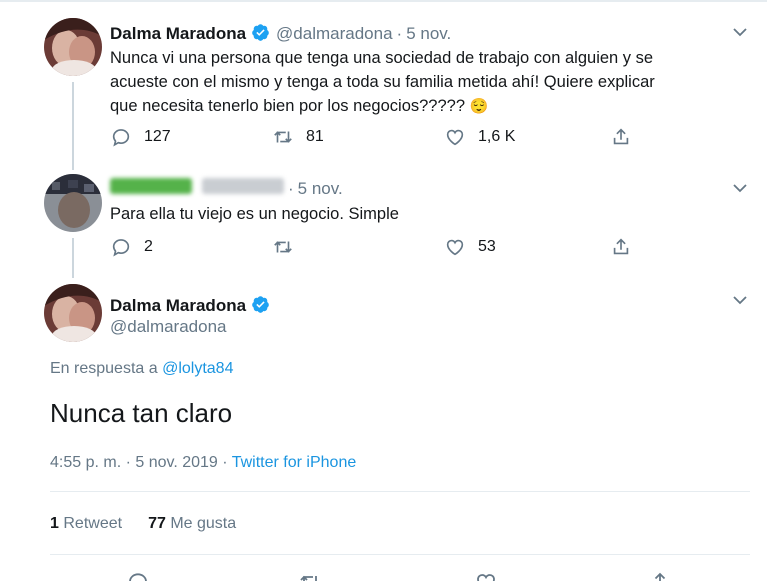 This screenshot has height=581, width=767. What do you see at coordinates (470, 247) in the screenshot?
I see `like-button: 53` at bounding box center [470, 247].